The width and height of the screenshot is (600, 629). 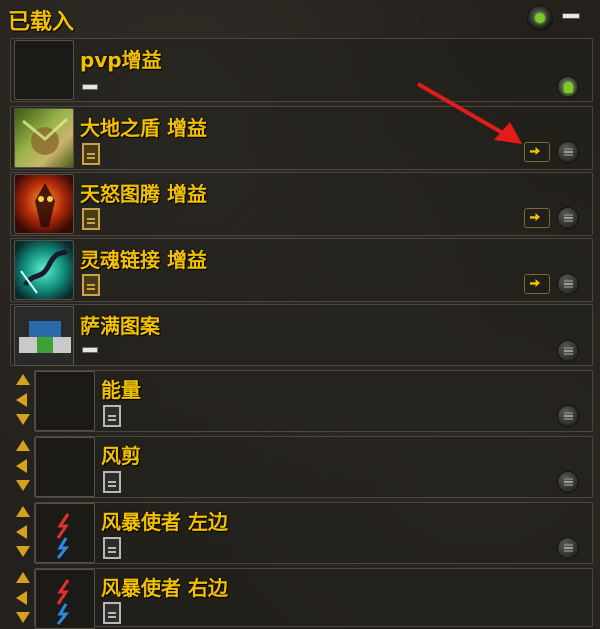 I want to click on aura-name: 萨满图案, so click(x=120, y=326).